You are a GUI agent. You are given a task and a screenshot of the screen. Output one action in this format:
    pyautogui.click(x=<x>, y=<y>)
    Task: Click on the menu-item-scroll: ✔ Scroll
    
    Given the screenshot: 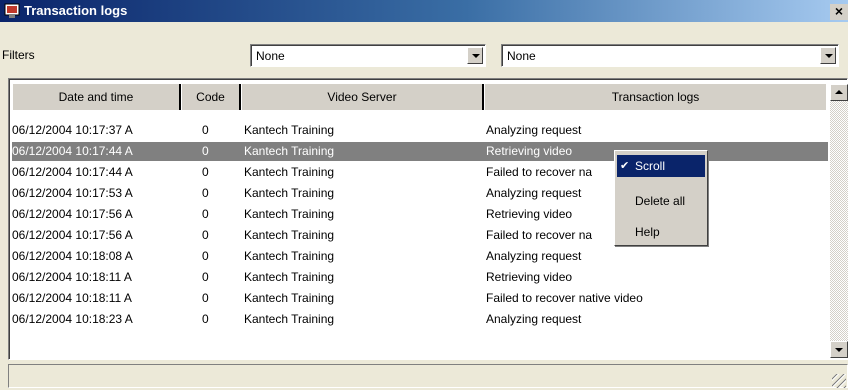 What is the action you would take?
    pyautogui.click(x=661, y=166)
    